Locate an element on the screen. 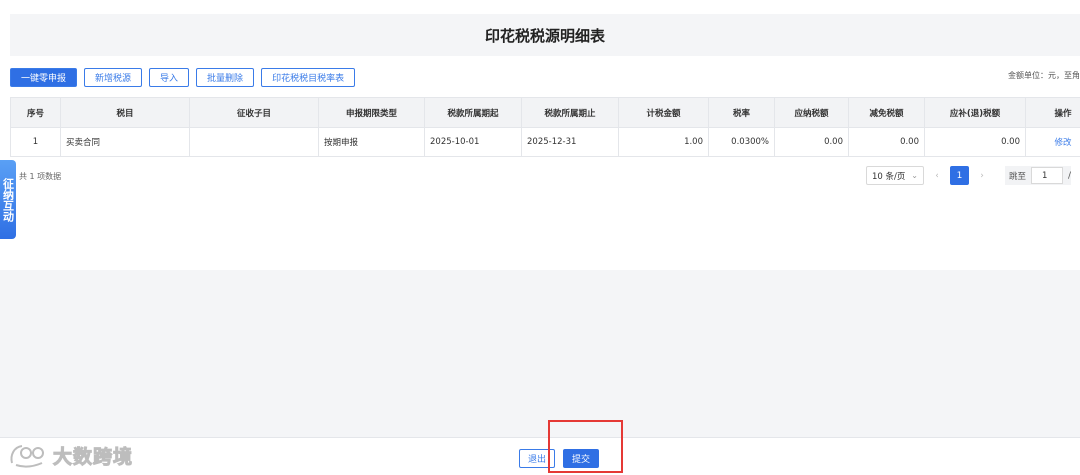 Image resolution: width=1080 pixels, height=475 pixels. cell-sub-item is located at coordinates (254, 142).